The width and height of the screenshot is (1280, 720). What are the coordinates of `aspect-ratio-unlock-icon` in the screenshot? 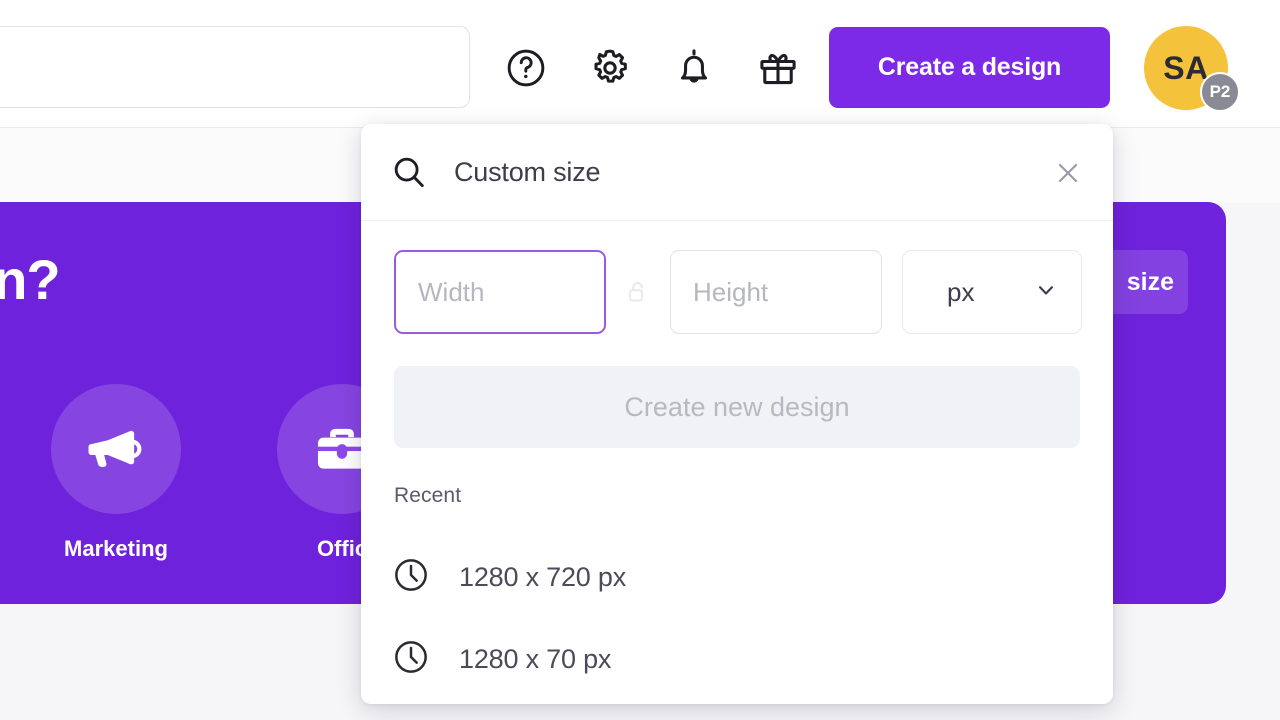 It's located at (638, 292).